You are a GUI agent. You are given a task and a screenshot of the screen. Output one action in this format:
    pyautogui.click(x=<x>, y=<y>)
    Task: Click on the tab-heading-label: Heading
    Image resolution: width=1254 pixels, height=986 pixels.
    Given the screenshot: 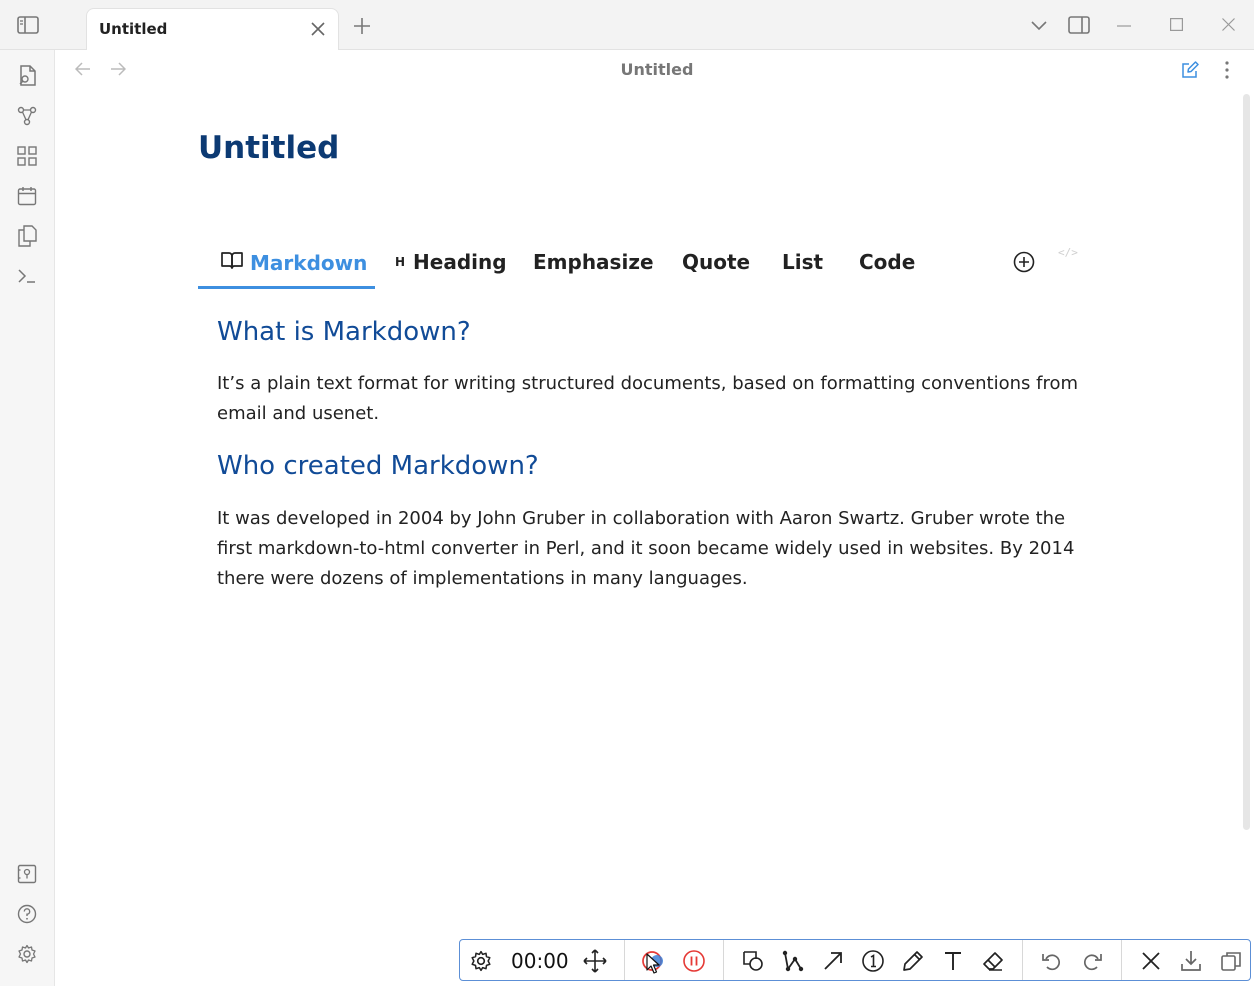 What is the action you would take?
    pyautogui.click(x=460, y=262)
    